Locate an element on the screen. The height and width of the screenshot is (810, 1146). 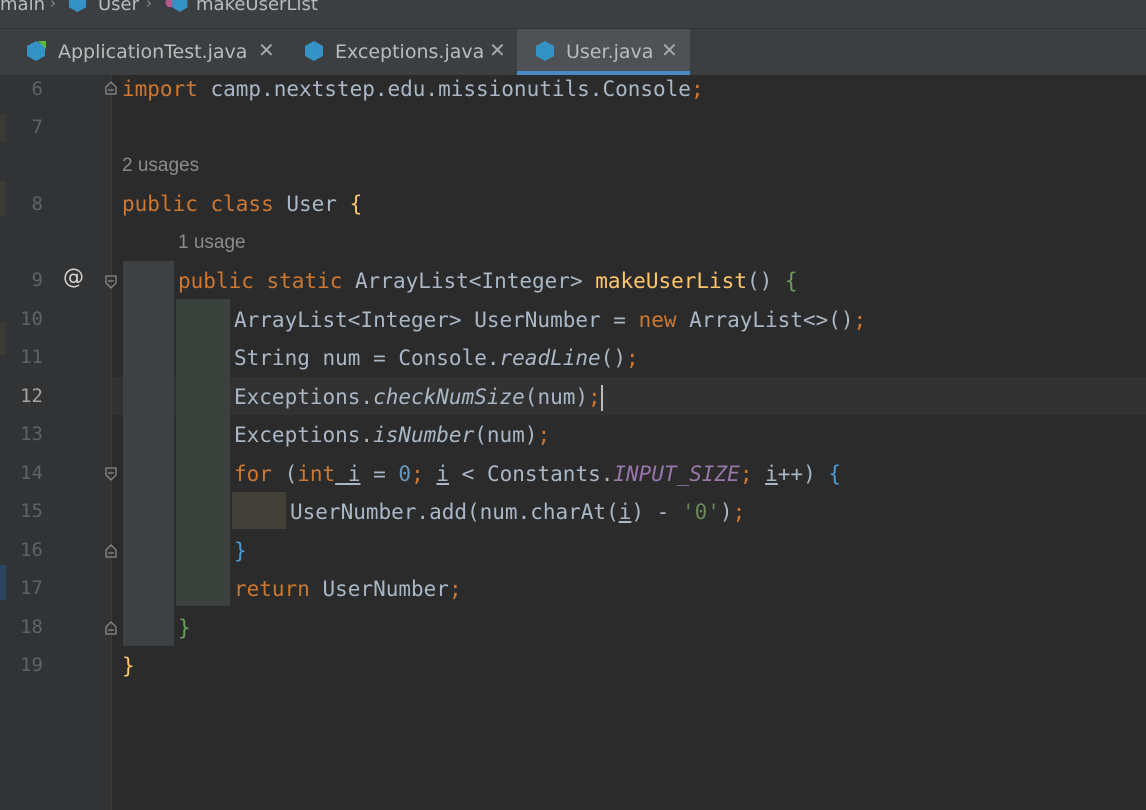
code-text: UserNumber is located at coordinates (379, 589).